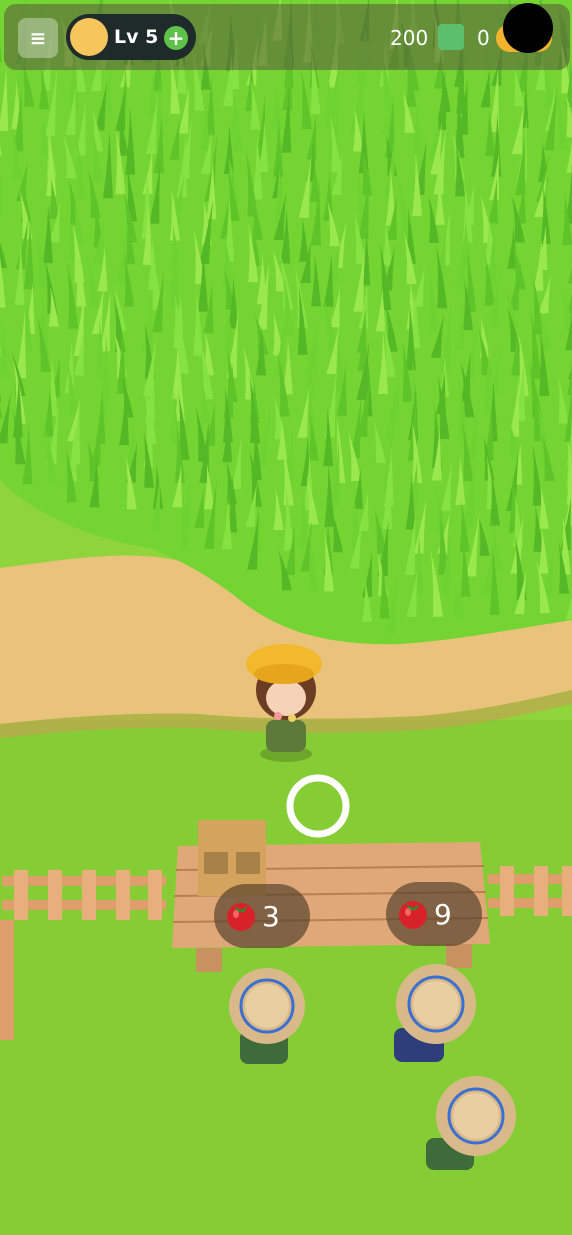  What do you see at coordinates (451, 37) in the screenshot?
I see `cash-icon` at bounding box center [451, 37].